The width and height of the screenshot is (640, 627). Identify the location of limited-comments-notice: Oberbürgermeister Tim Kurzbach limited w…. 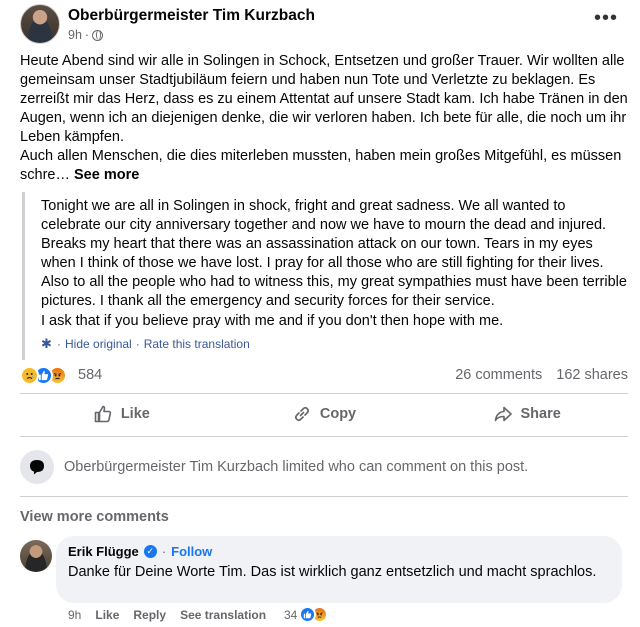
(324, 466).